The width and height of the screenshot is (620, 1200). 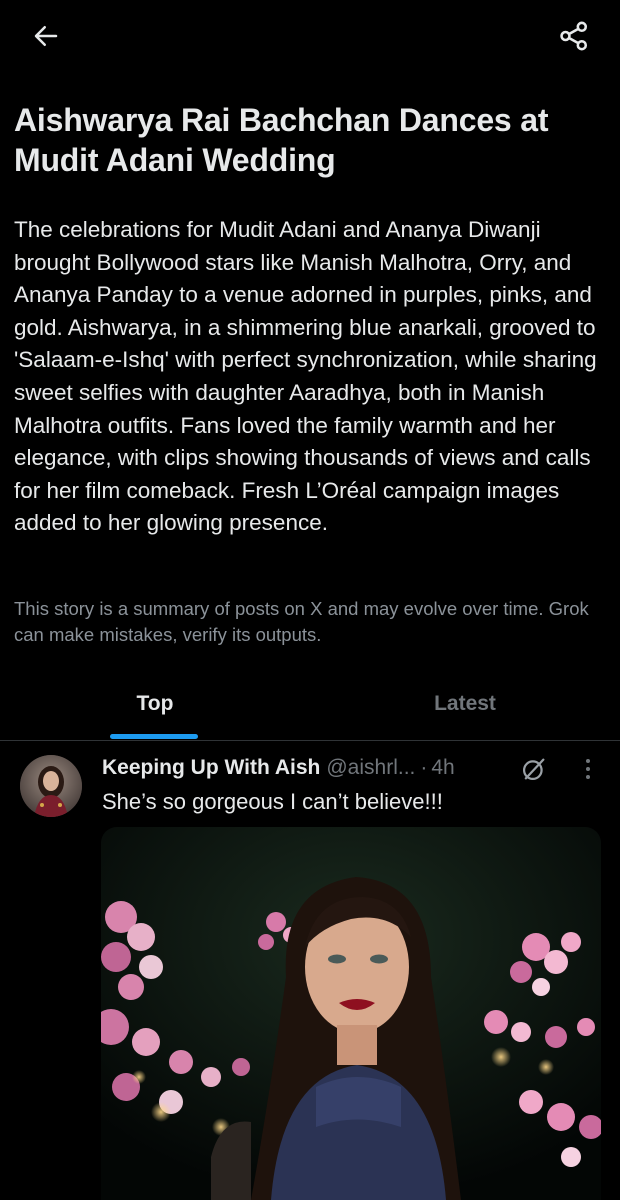 I want to click on active-tab-indicator, so click(x=154, y=736).